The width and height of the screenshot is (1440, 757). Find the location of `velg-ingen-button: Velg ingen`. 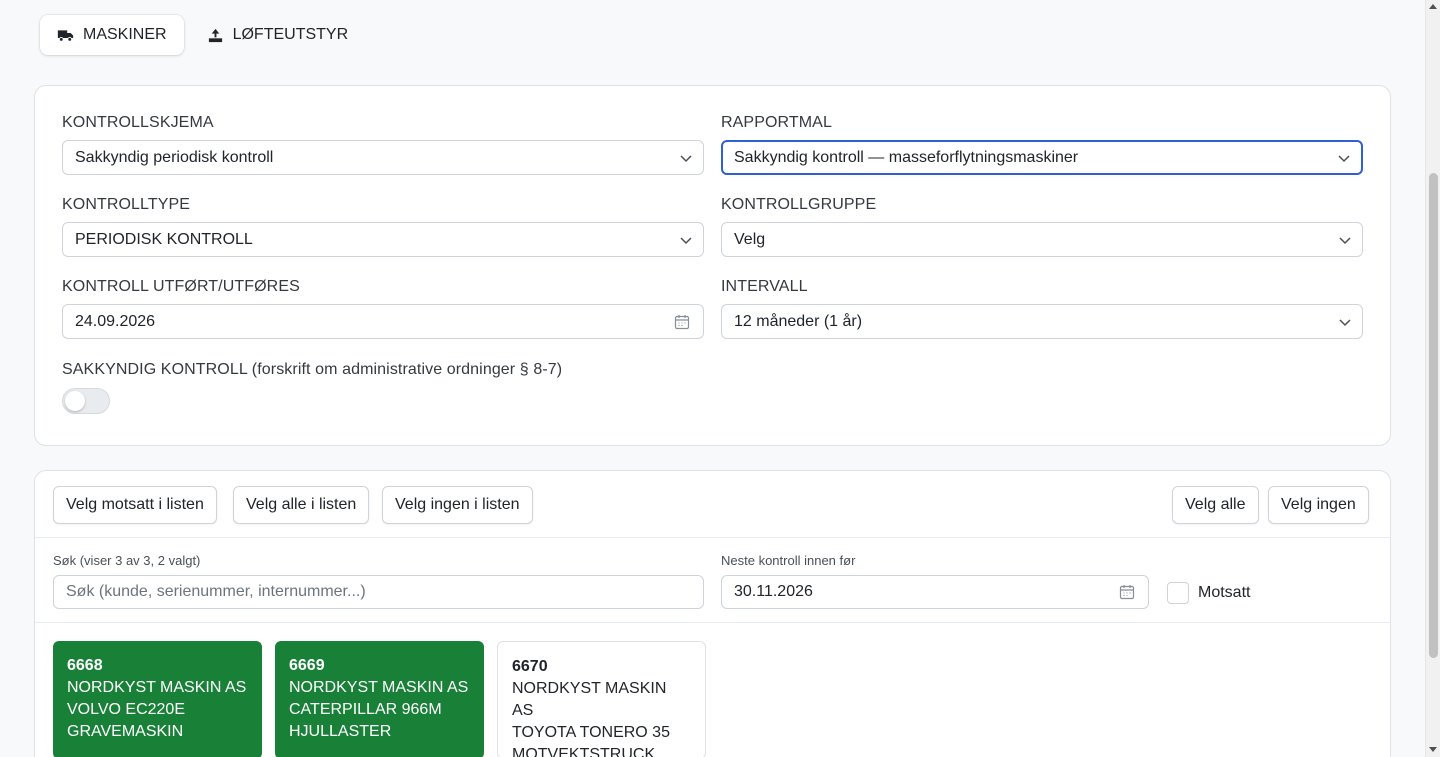

velg-ingen-button: Velg ingen is located at coordinates (1318, 505).